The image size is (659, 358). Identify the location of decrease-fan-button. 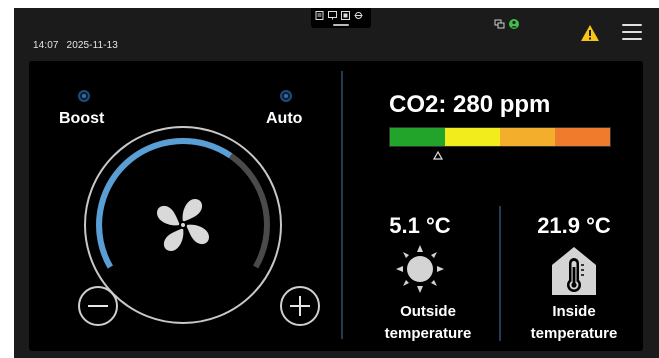
(98, 306).